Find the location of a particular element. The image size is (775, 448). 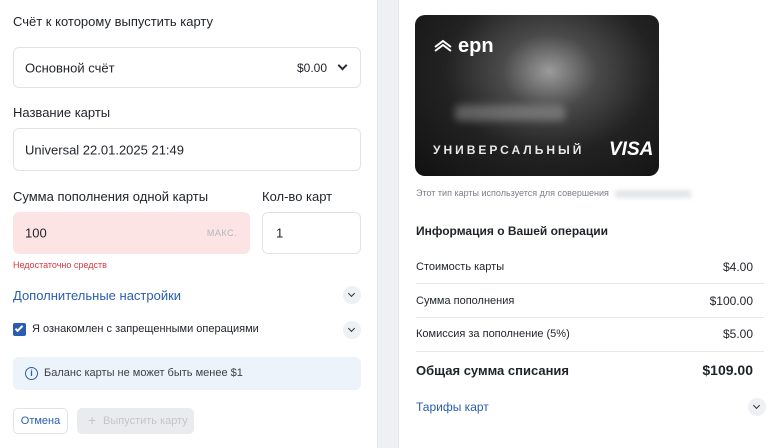

cancel-button: Отмена is located at coordinates (40, 421).